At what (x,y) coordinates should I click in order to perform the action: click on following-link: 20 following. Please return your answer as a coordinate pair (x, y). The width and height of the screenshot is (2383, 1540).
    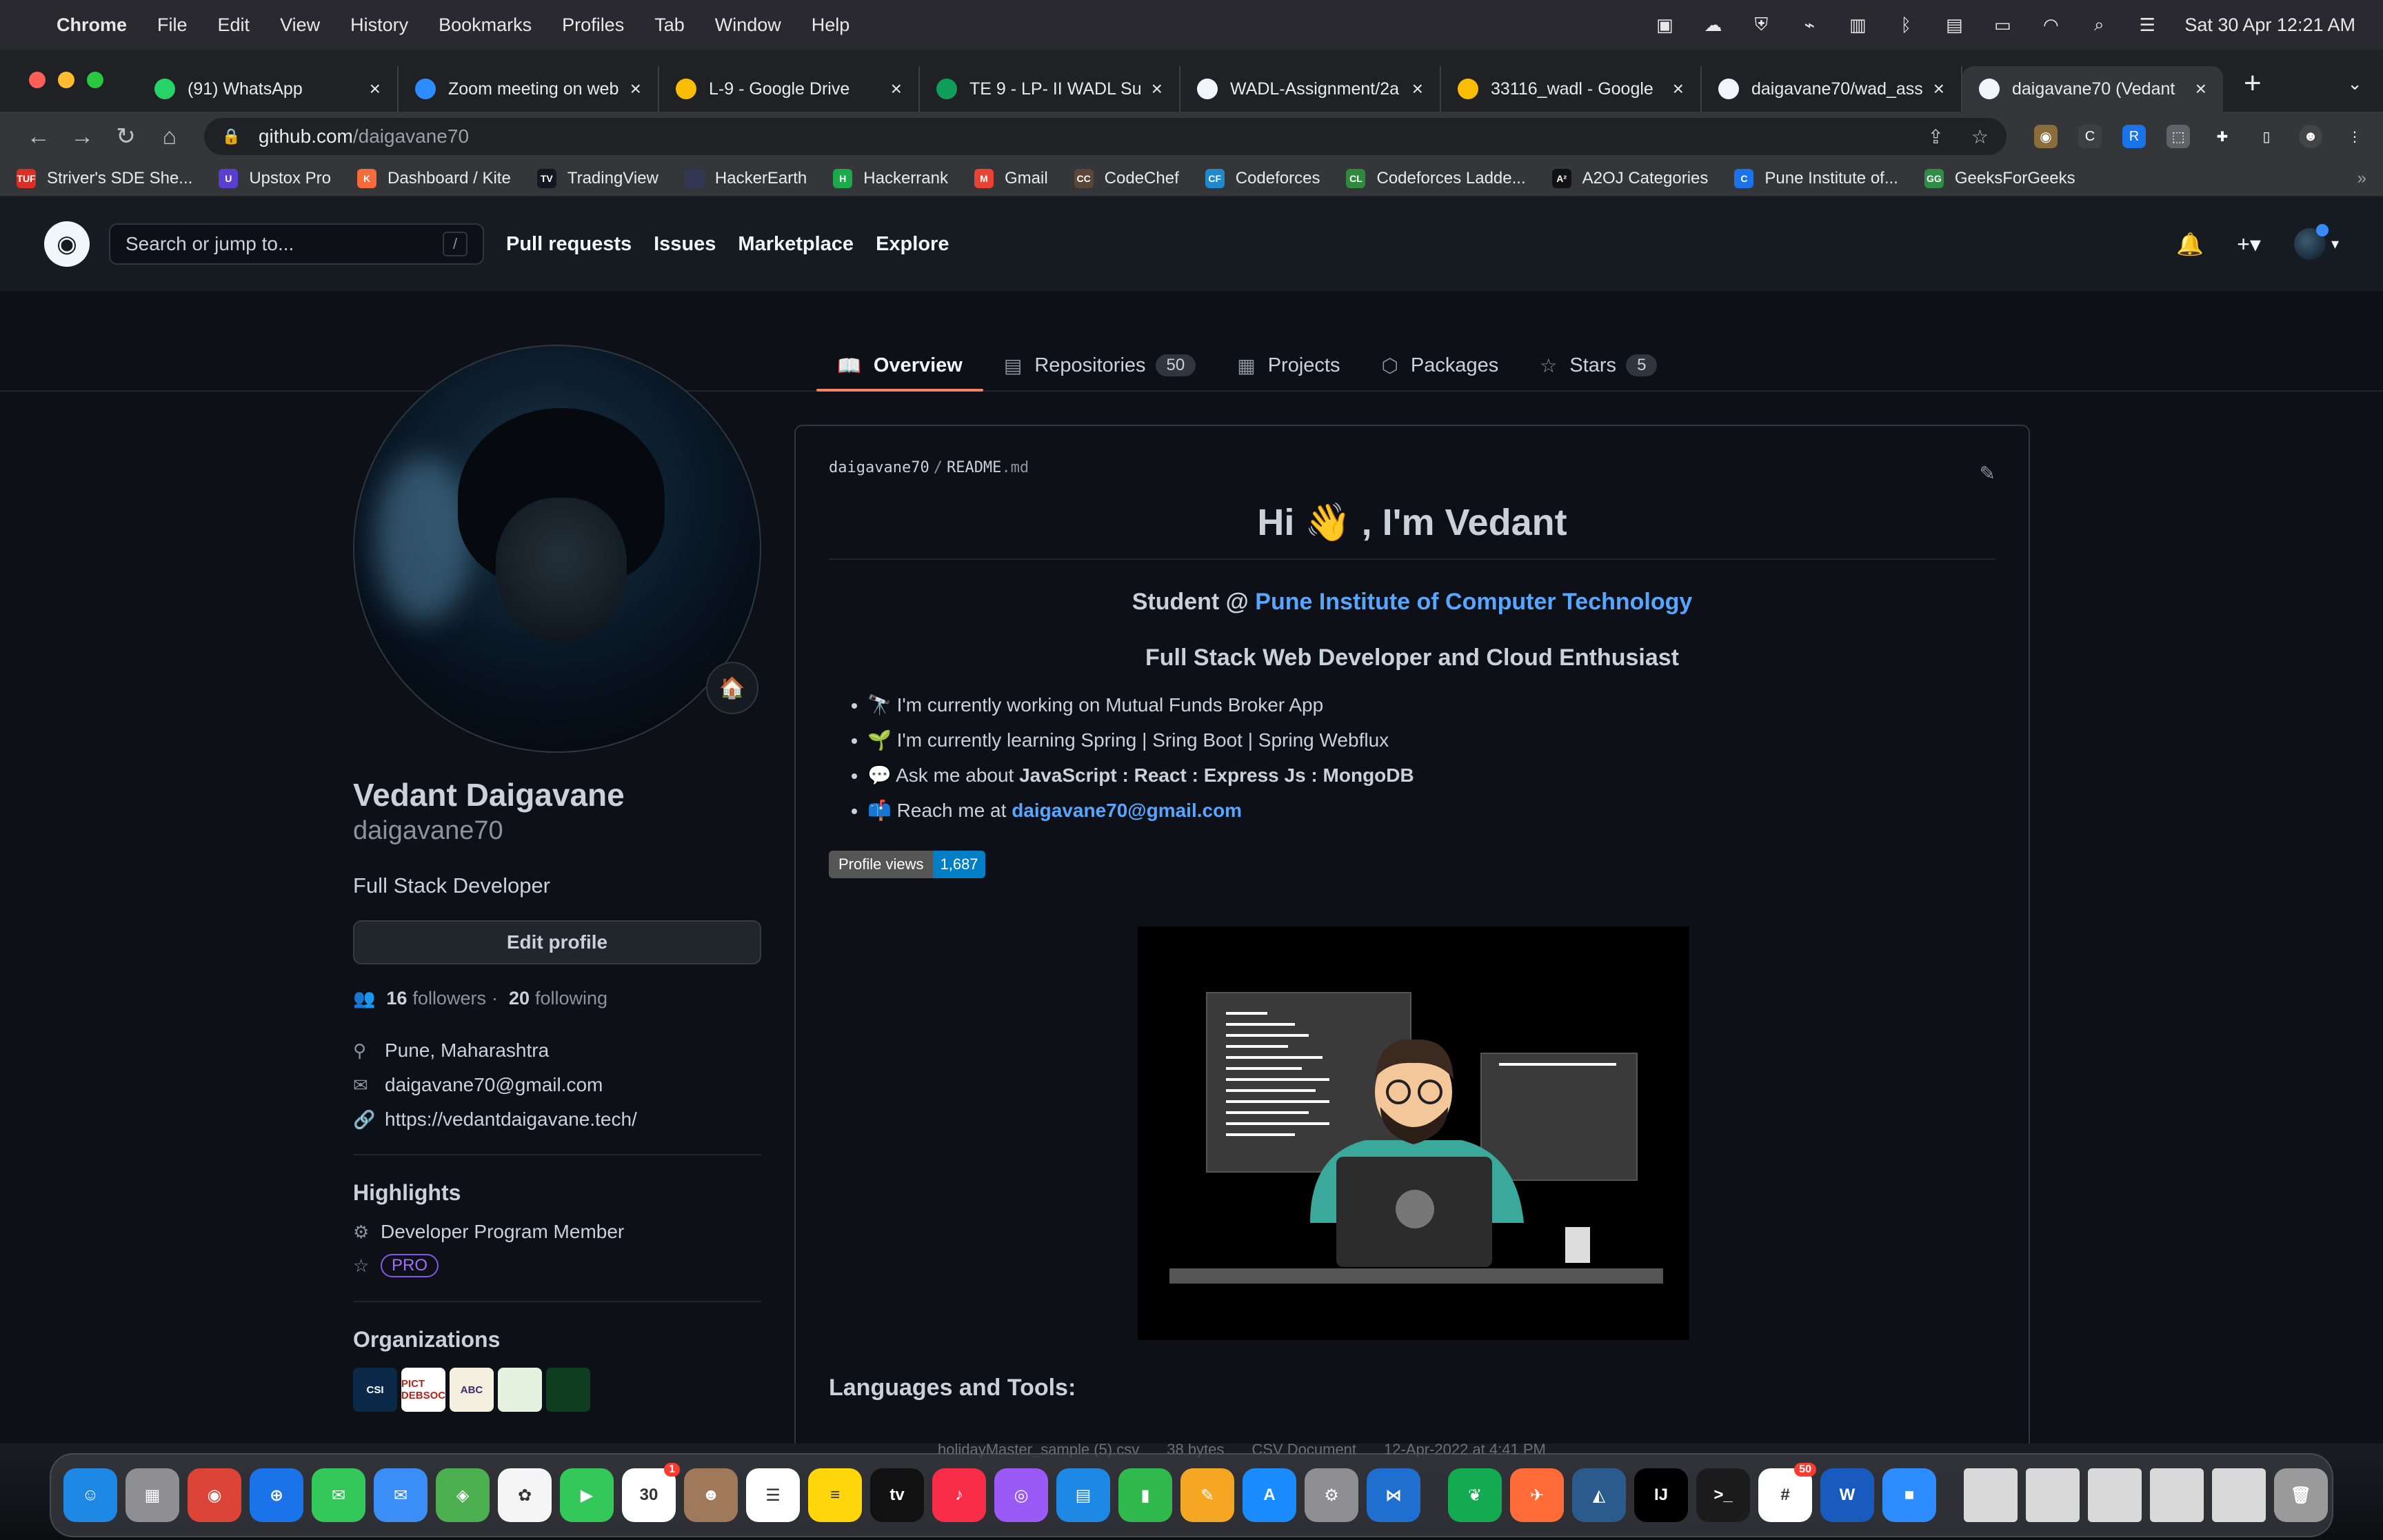
    Looking at the image, I should click on (555, 999).